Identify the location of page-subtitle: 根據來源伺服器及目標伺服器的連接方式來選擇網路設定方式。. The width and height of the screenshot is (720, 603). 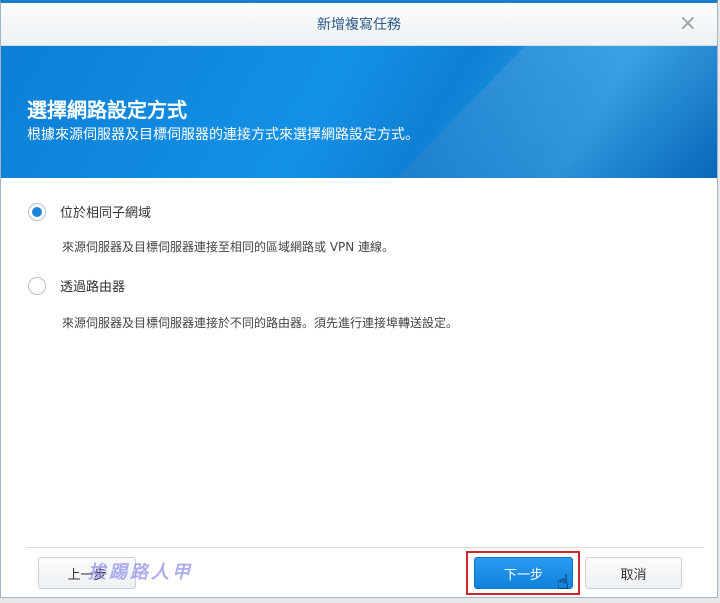
(223, 135).